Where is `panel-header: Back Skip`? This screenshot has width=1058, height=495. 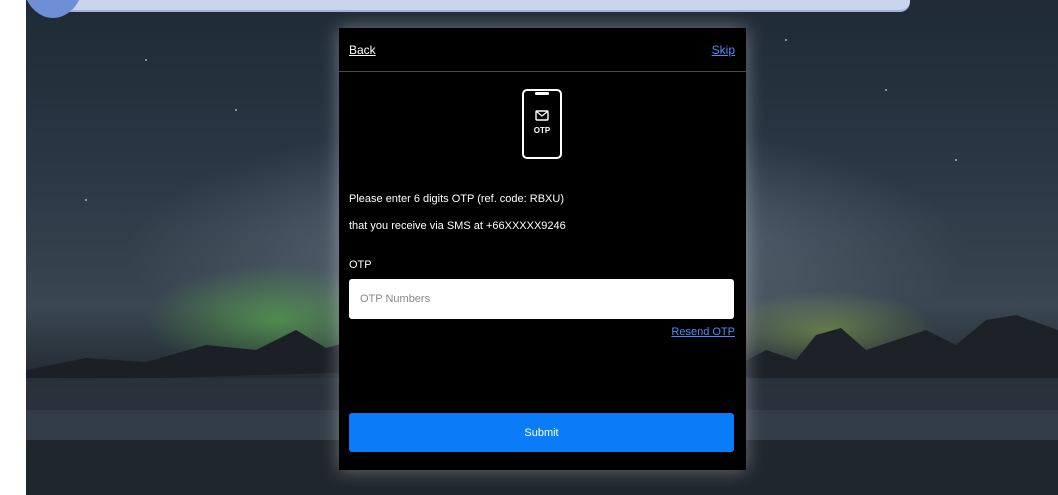
panel-header: Back Skip is located at coordinates (542, 50).